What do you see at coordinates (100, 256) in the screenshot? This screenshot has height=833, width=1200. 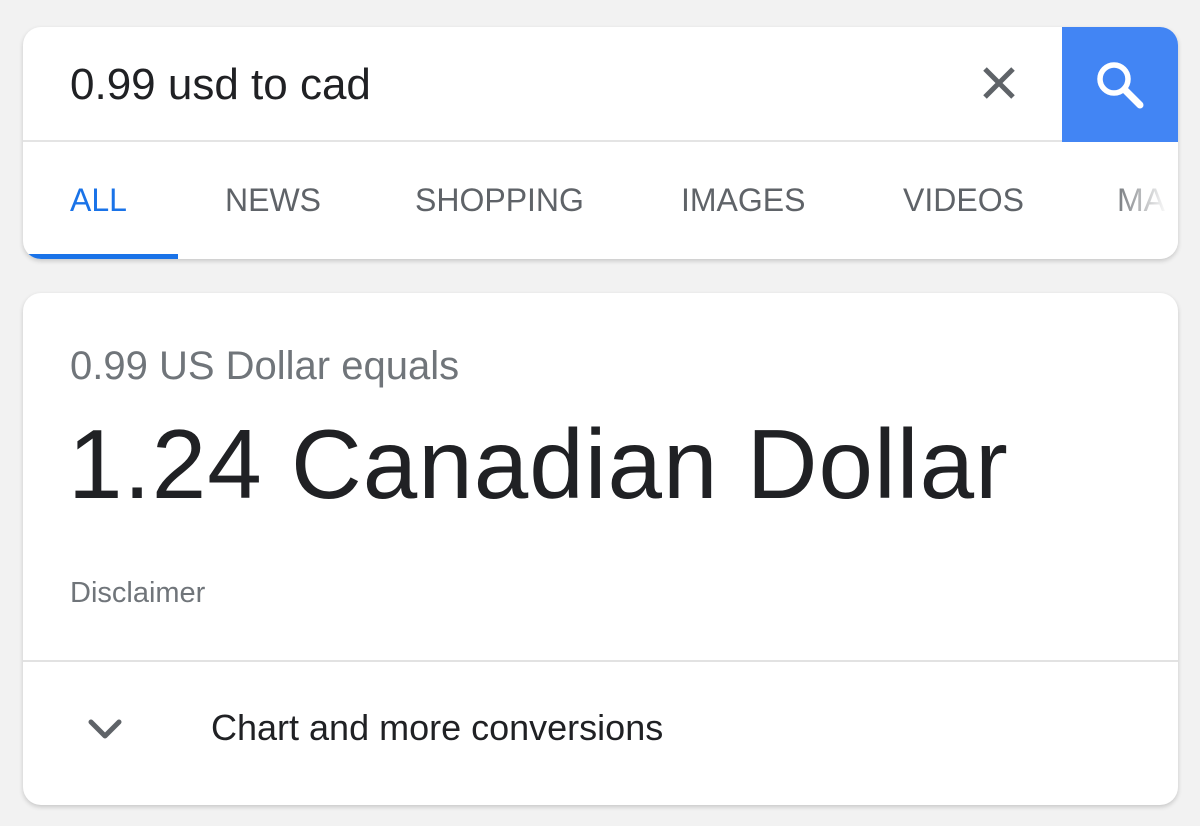 I see `active-tab-indicator` at bounding box center [100, 256].